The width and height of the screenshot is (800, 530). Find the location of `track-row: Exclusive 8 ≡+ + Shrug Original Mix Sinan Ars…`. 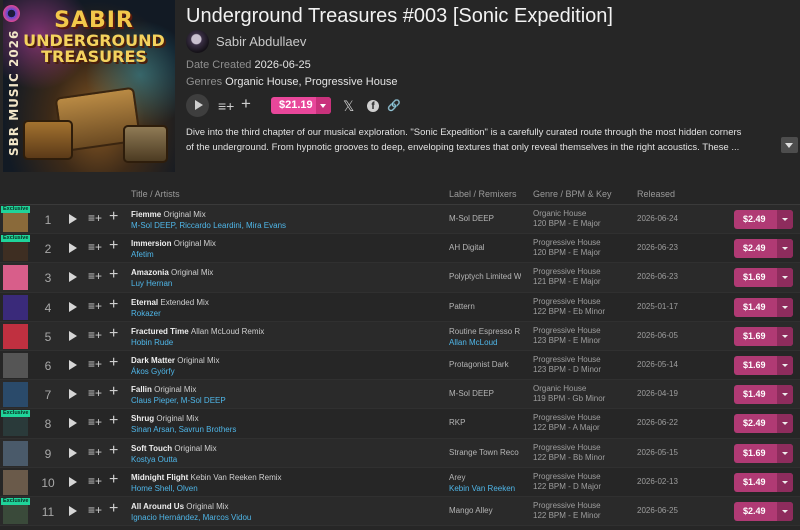

track-row: Exclusive 8 ≡+ + Shrug Original Mix Sinan Ars… is located at coordinates (400, 424).